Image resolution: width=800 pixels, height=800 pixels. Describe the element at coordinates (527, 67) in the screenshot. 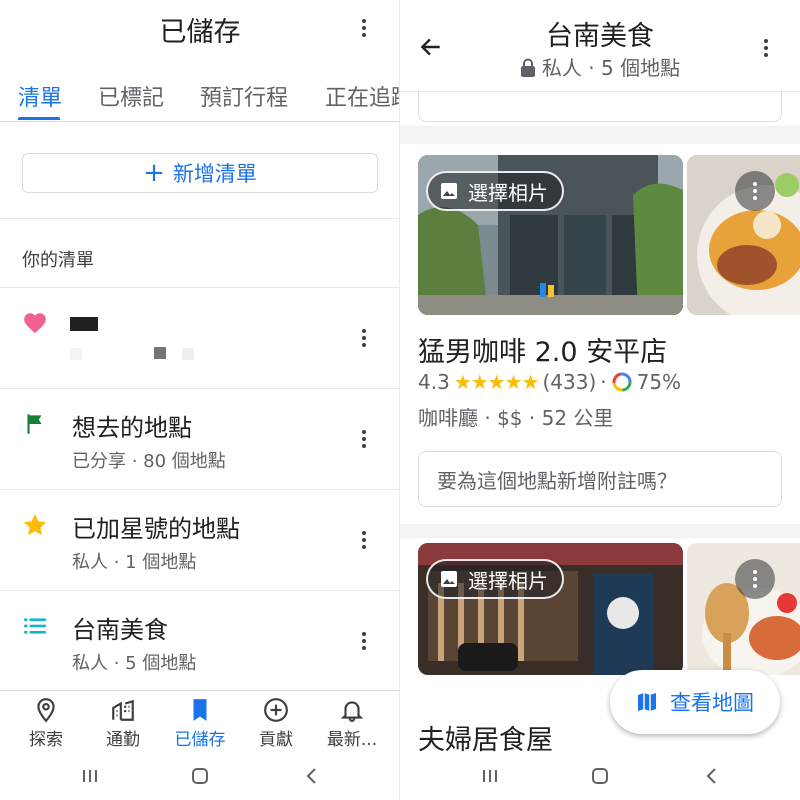

I see `lock-icon` at that location.